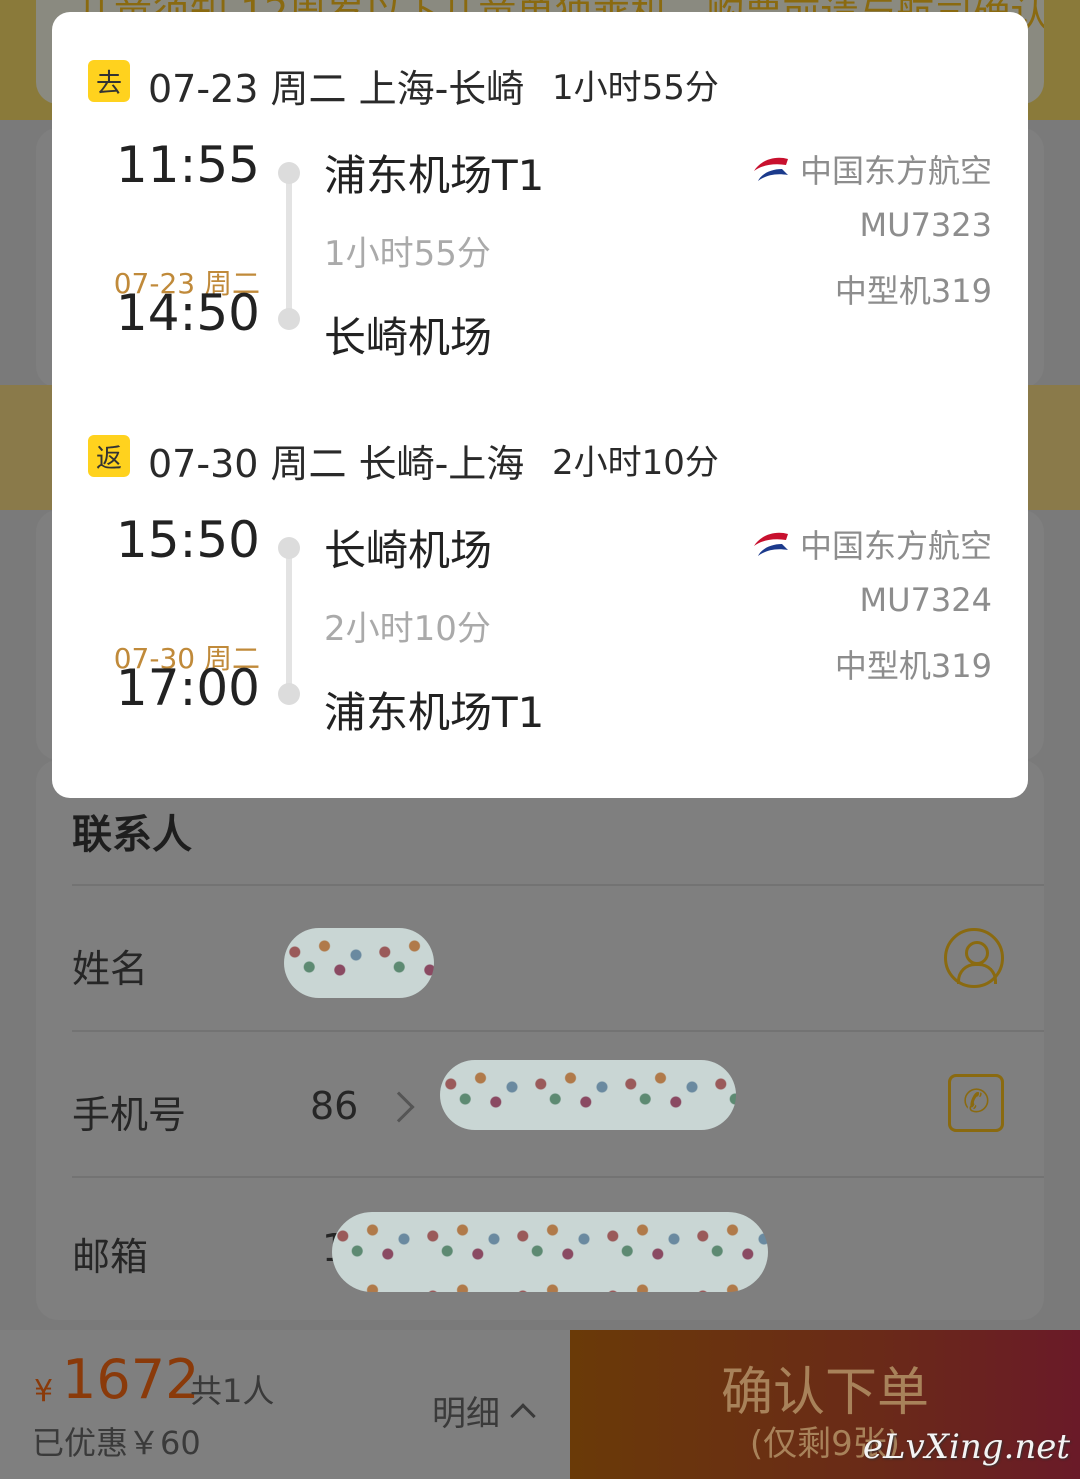 The height and width of the screenshot is (1479, 1080). I want to click on chevron-up-icon, so click(523, 1415).